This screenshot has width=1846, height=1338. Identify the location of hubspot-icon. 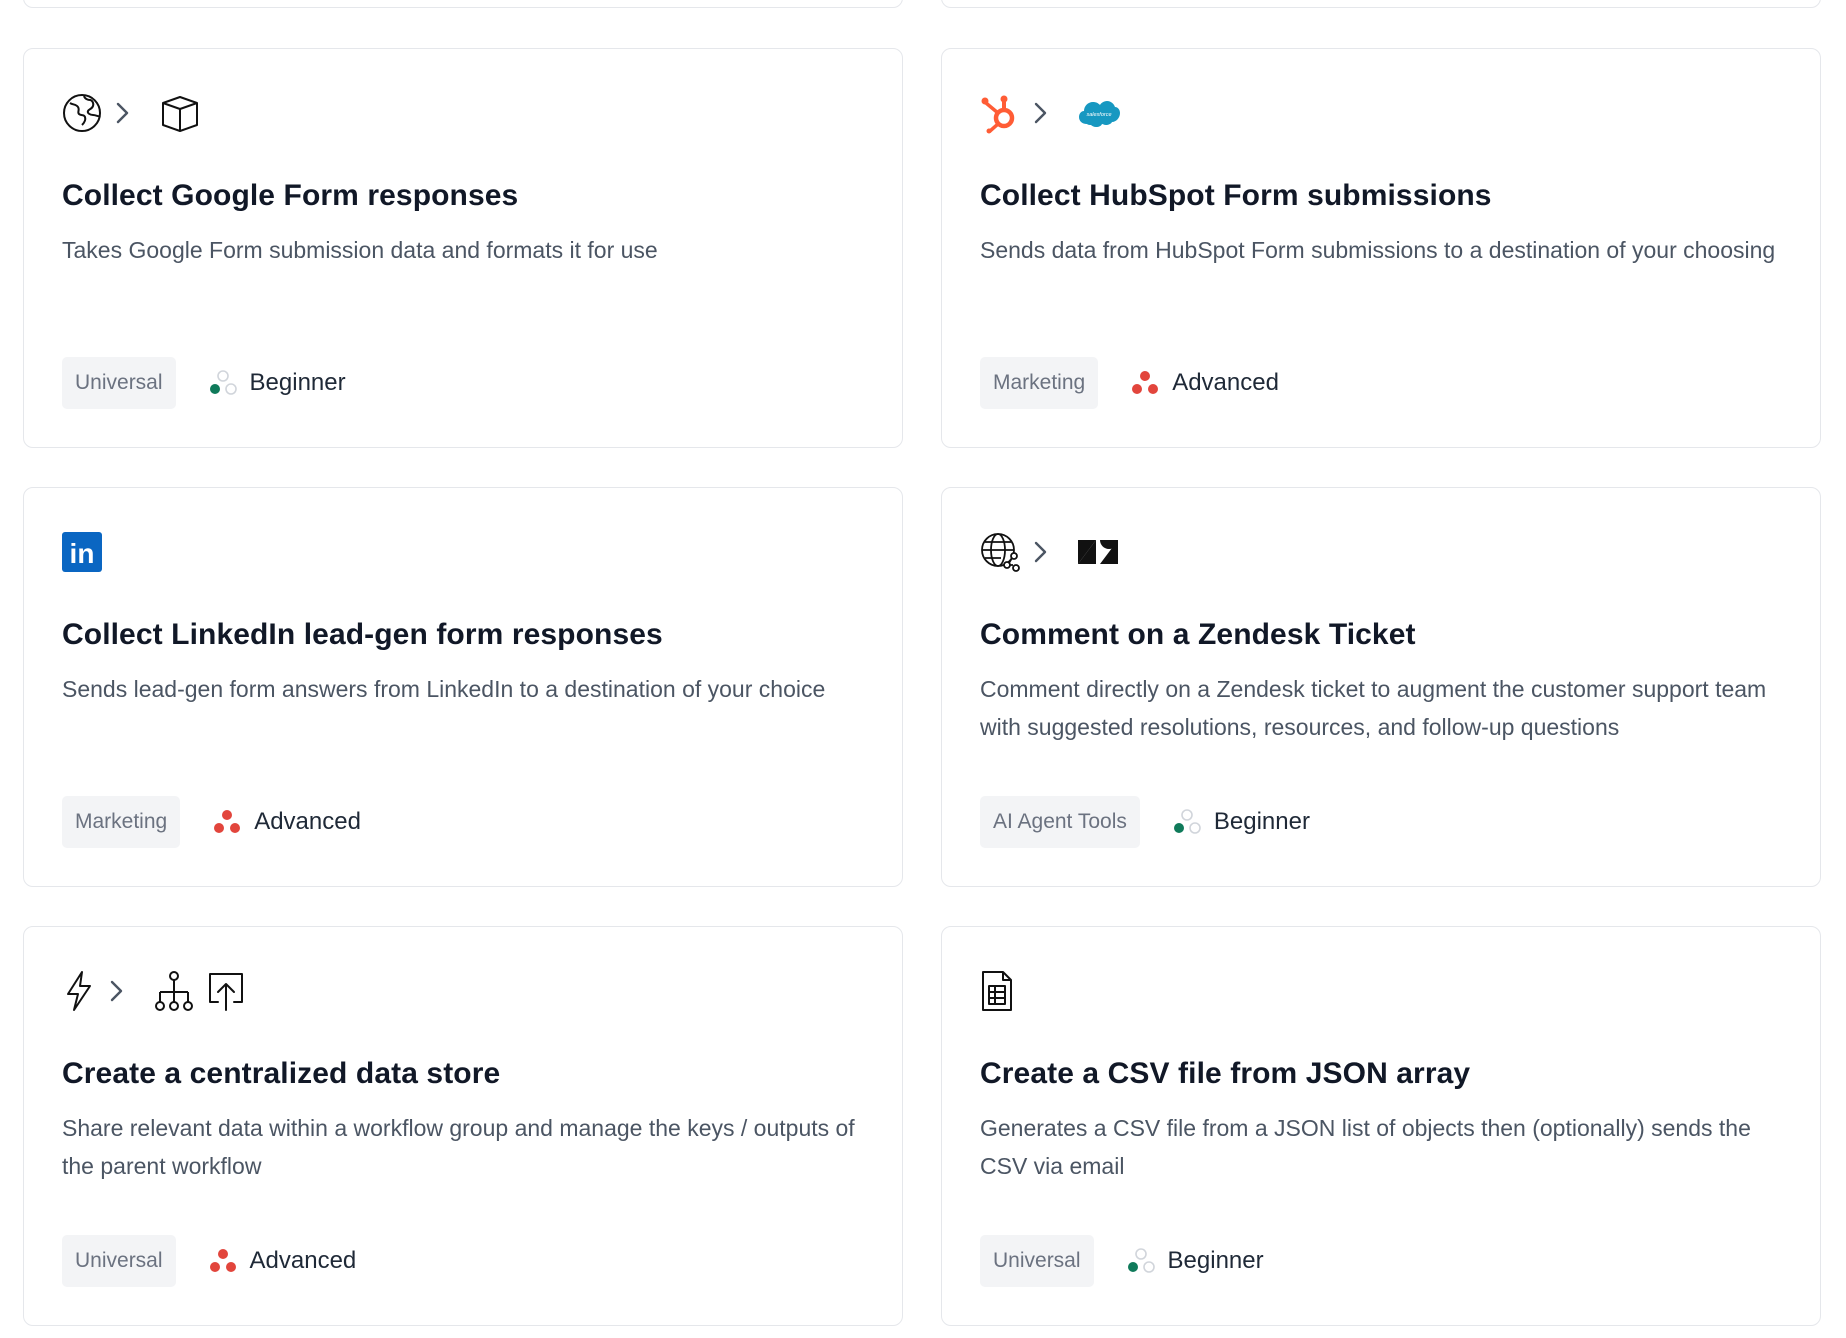
(1000, 113).